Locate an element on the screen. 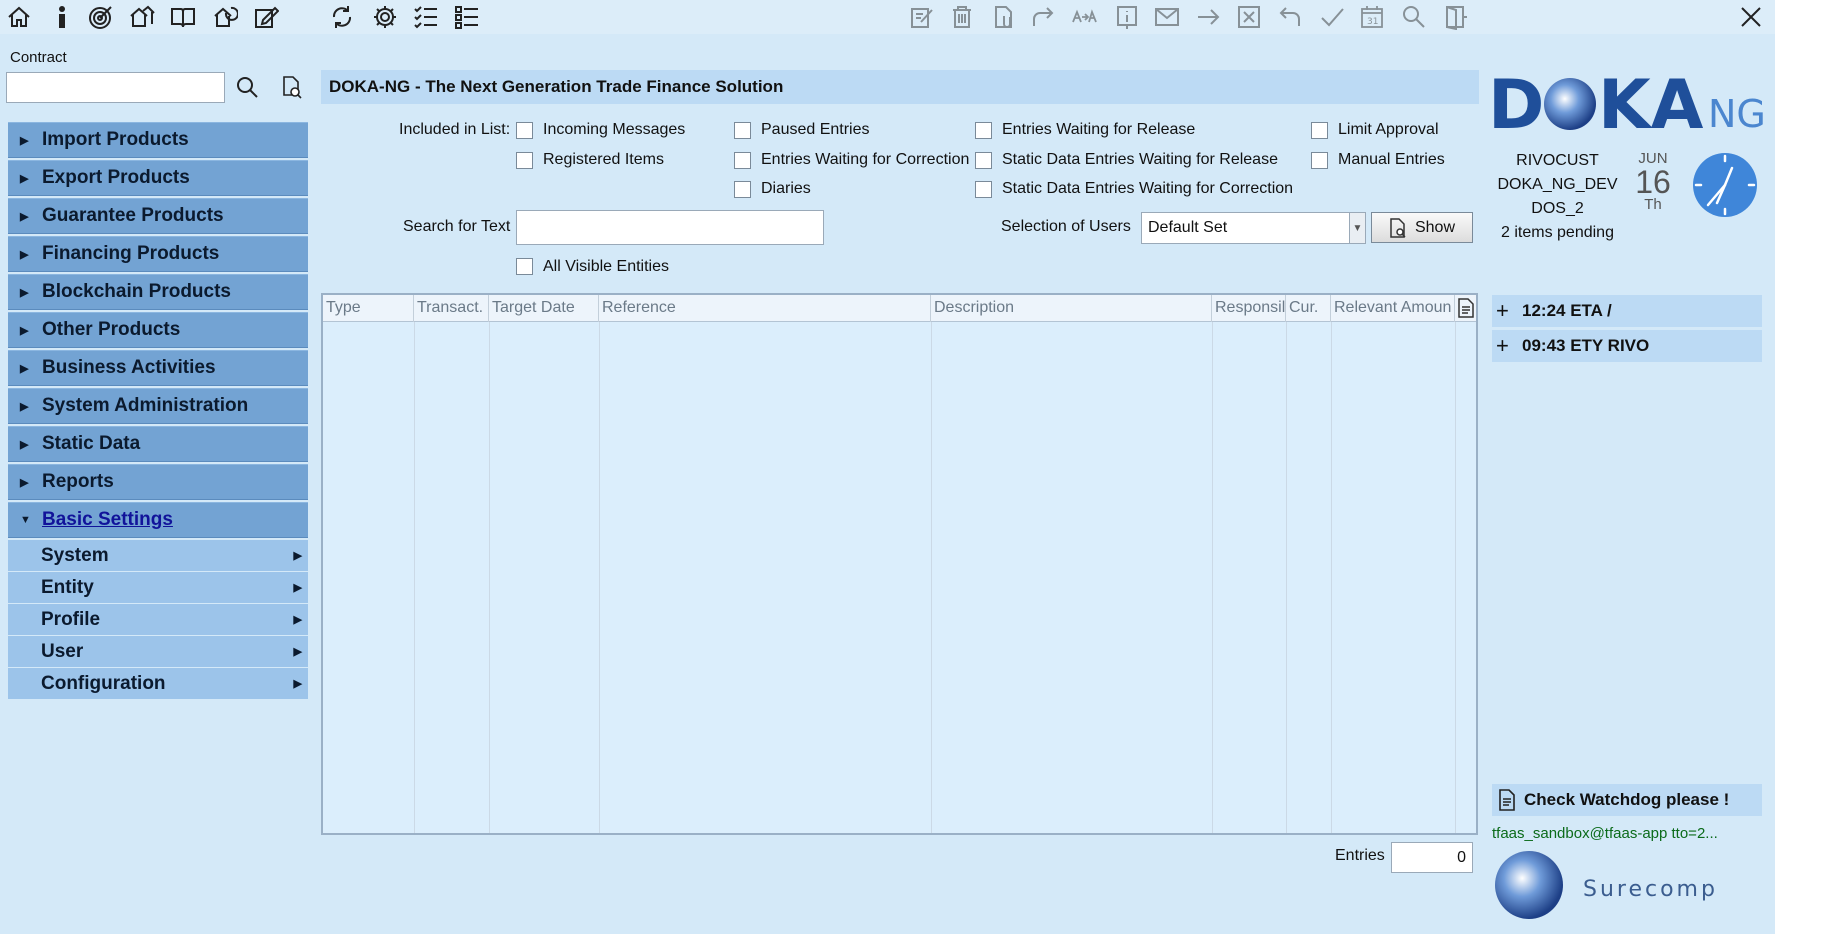  settings-icon is located at coordinates (385, 17).